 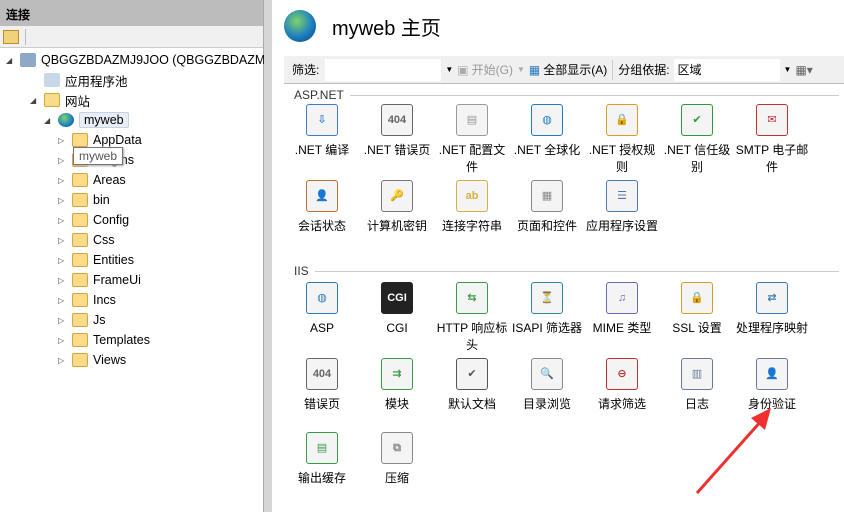 I want to click on tree-node: 应用程序池, so click(x=79, y=80).